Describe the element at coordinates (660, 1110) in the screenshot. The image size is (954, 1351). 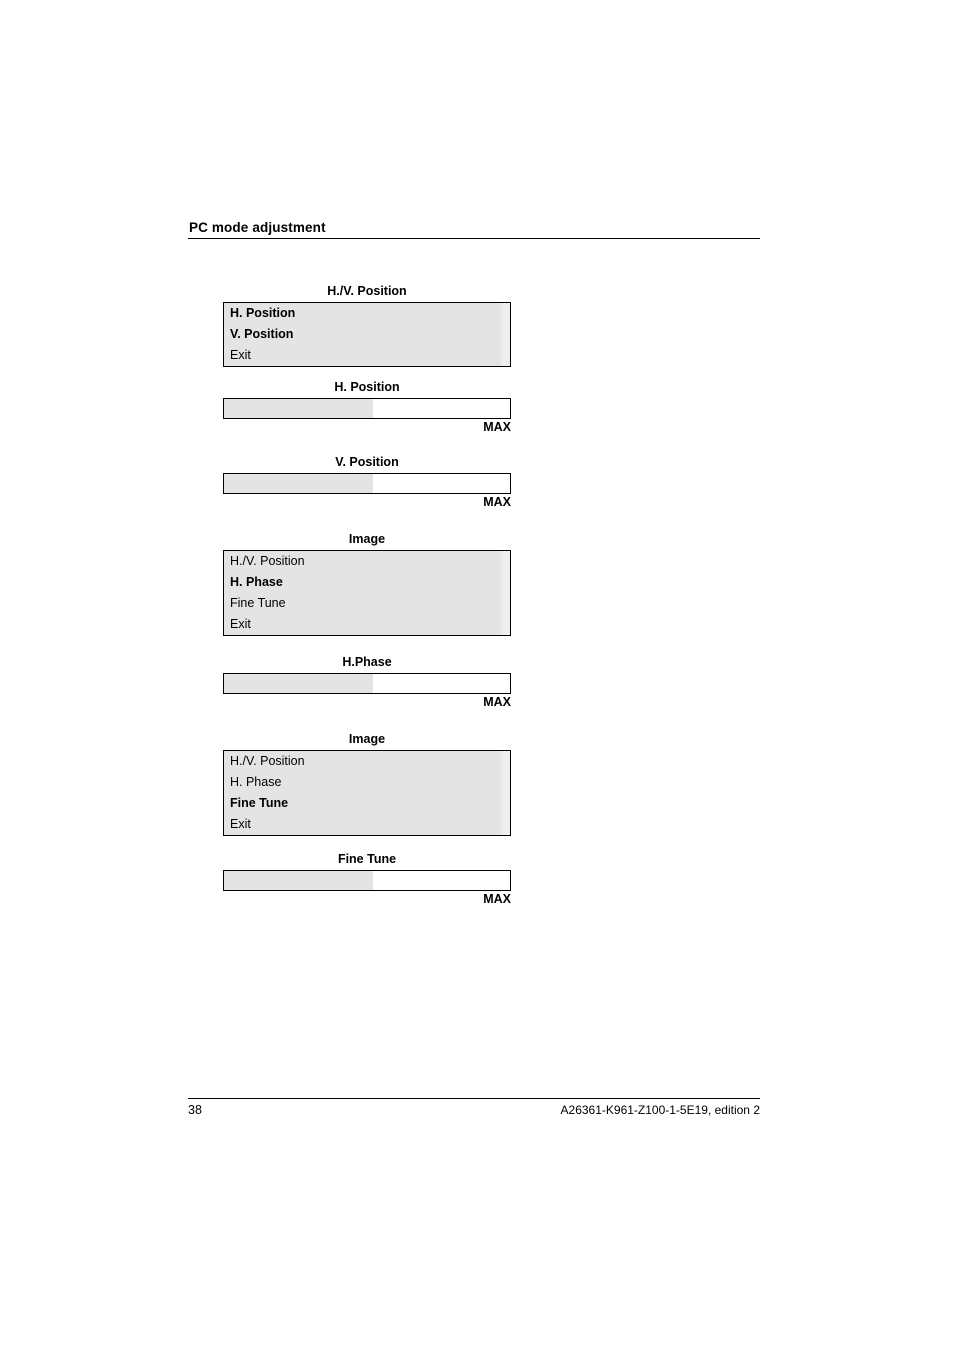
I see `document-code: A26361-K961-Z100-1-5E19, edition 2` at that location.